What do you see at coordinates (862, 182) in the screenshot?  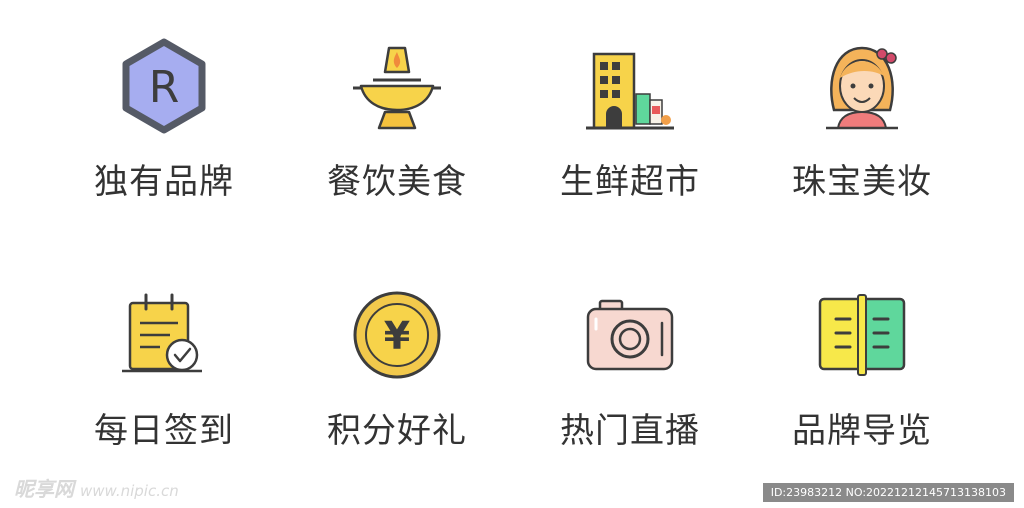 I see `menu-label: 珠宝美妆` at bounding box center [862, 182].